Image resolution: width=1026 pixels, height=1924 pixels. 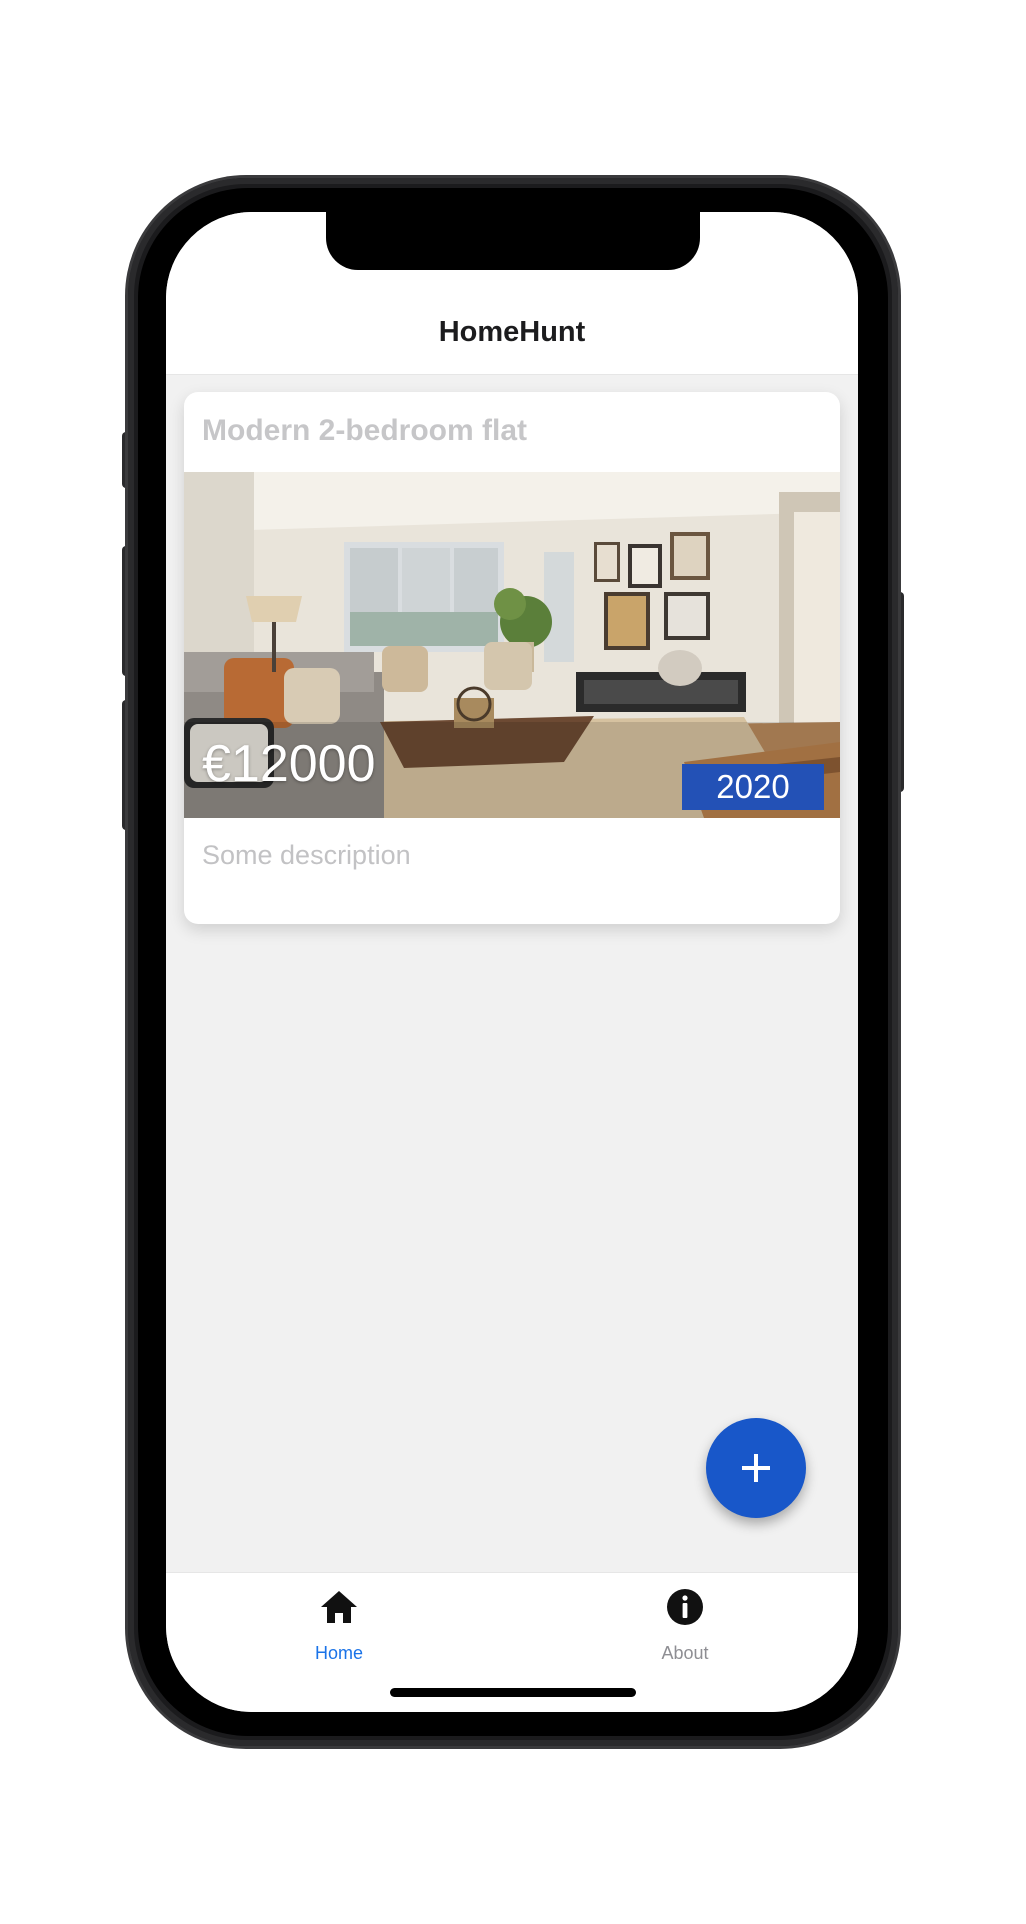 What do you see at coordinates (306, 855) in the screenshot?
I see `listing-description: Some description` at bounding box center [306, 855].